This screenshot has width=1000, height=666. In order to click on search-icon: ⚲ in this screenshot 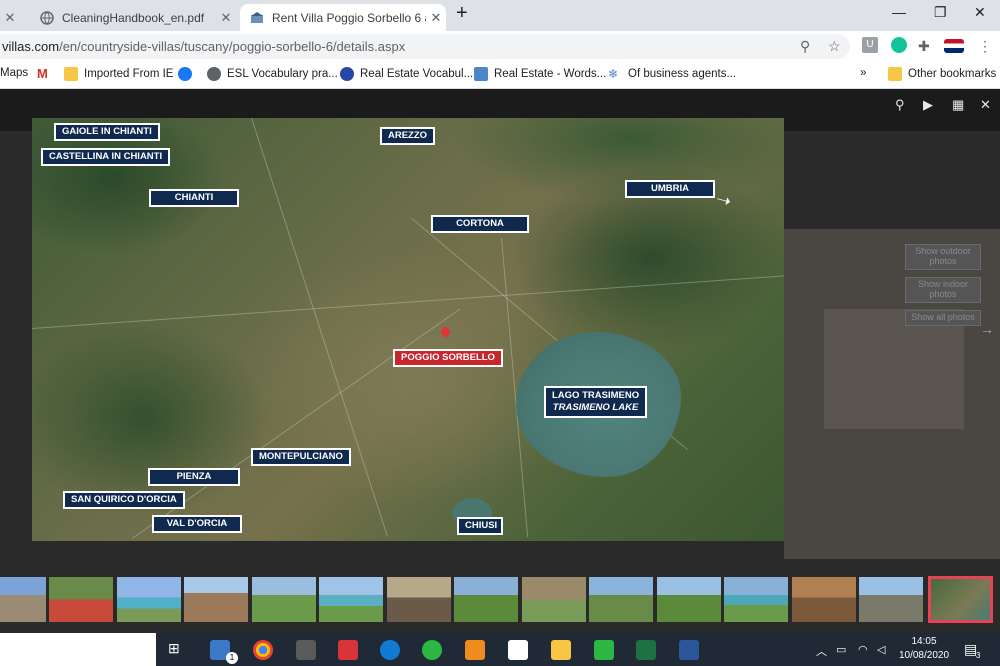, I will do `click(900, 105)`.